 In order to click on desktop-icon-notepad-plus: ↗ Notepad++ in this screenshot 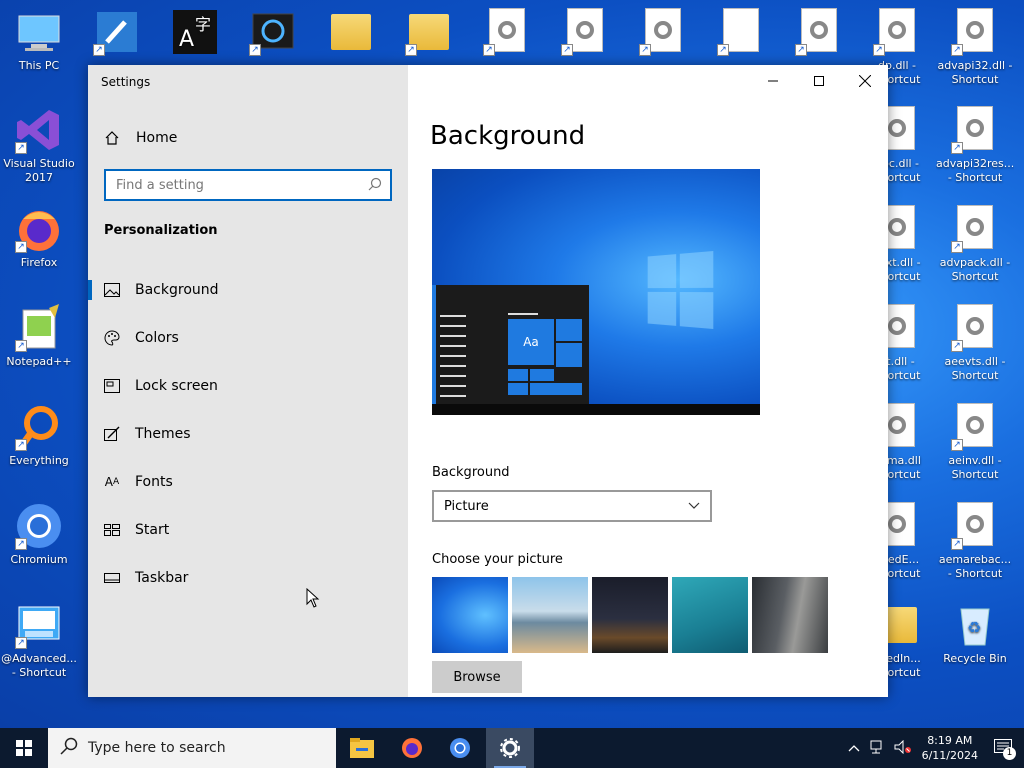, I will do `click(39, 352)`.